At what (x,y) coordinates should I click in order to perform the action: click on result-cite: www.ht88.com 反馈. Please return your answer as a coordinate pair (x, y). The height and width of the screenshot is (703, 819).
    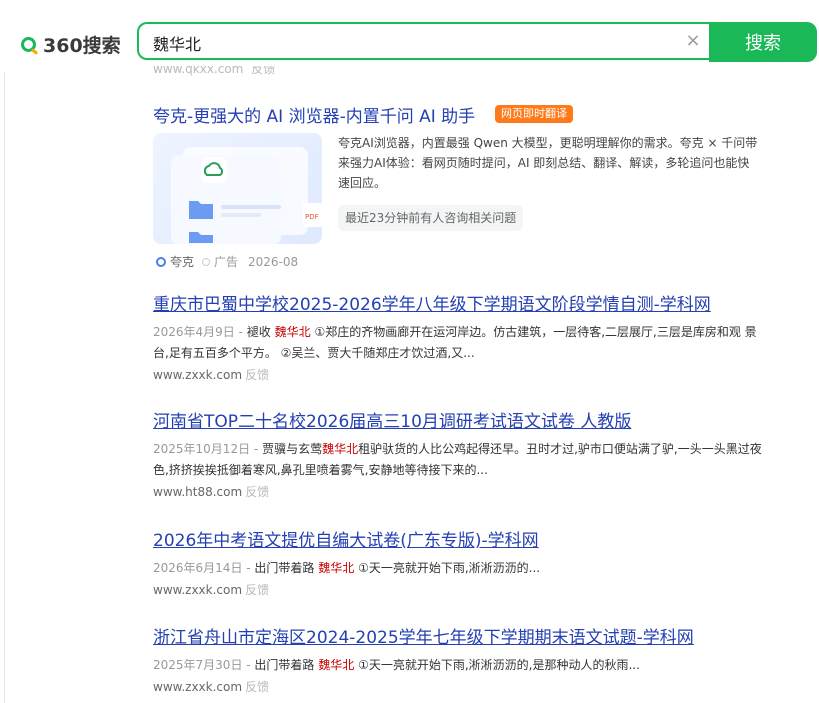
    Looking at the image, I should click on (458, 491).